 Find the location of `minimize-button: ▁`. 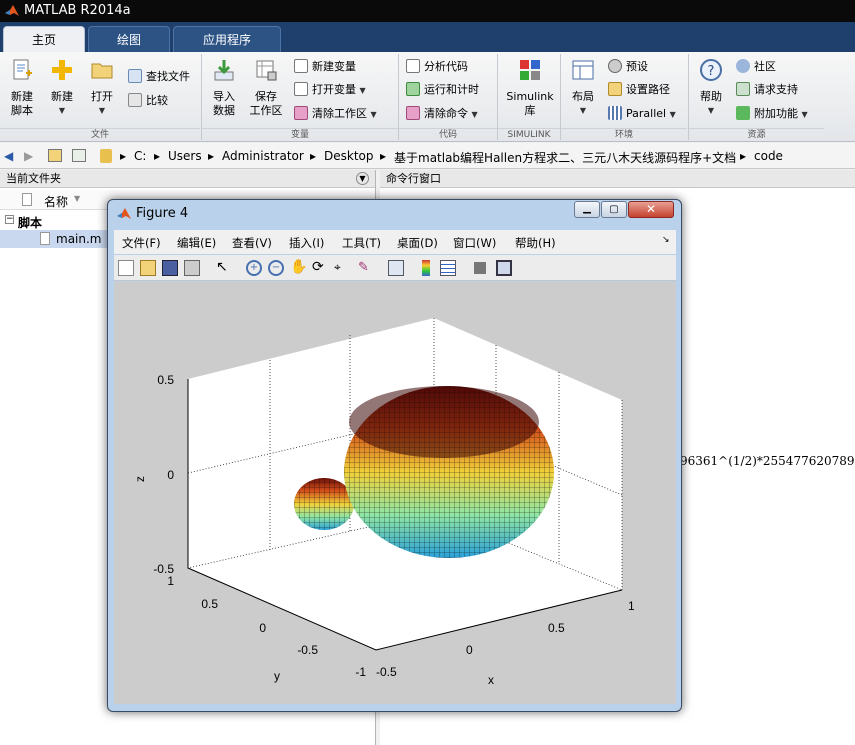

minimize-button: ▁ is located at coordinates (587, 209).